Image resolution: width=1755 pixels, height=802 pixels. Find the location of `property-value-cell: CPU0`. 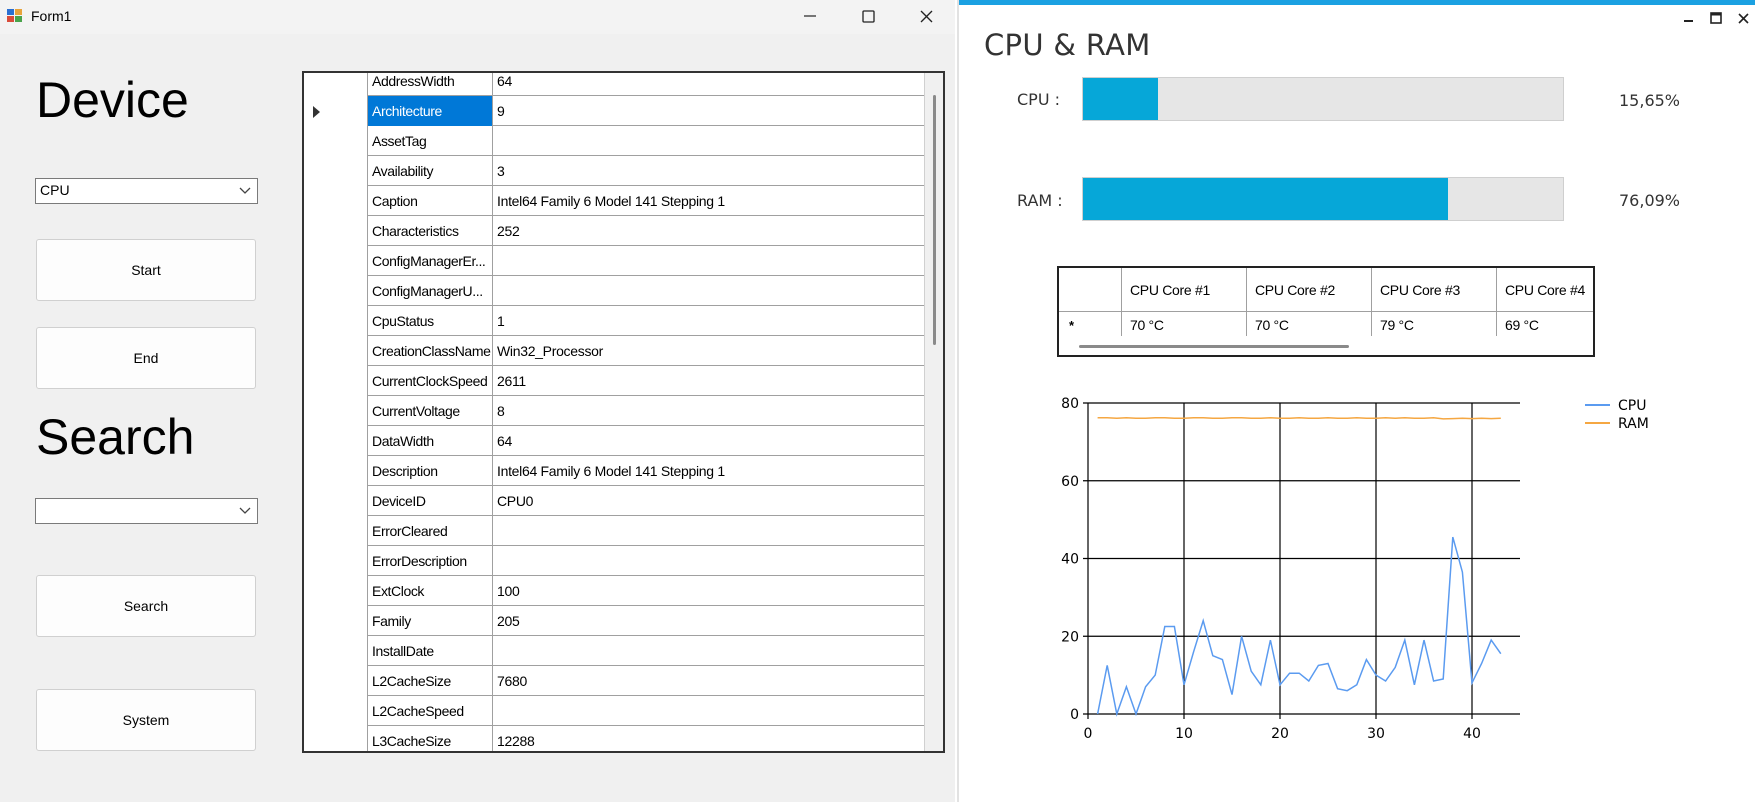

property-value-cell: CPU0 is located at coordinates (708, 501).